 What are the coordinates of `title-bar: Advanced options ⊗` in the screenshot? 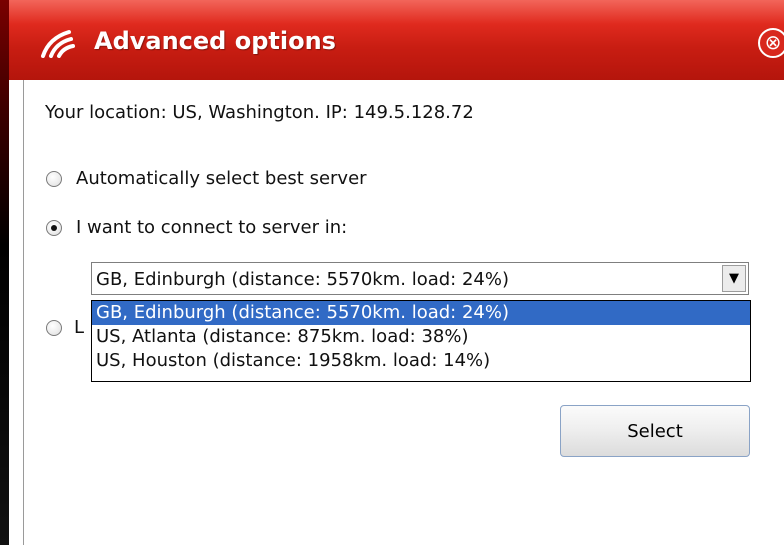 It's located at (396, 40).